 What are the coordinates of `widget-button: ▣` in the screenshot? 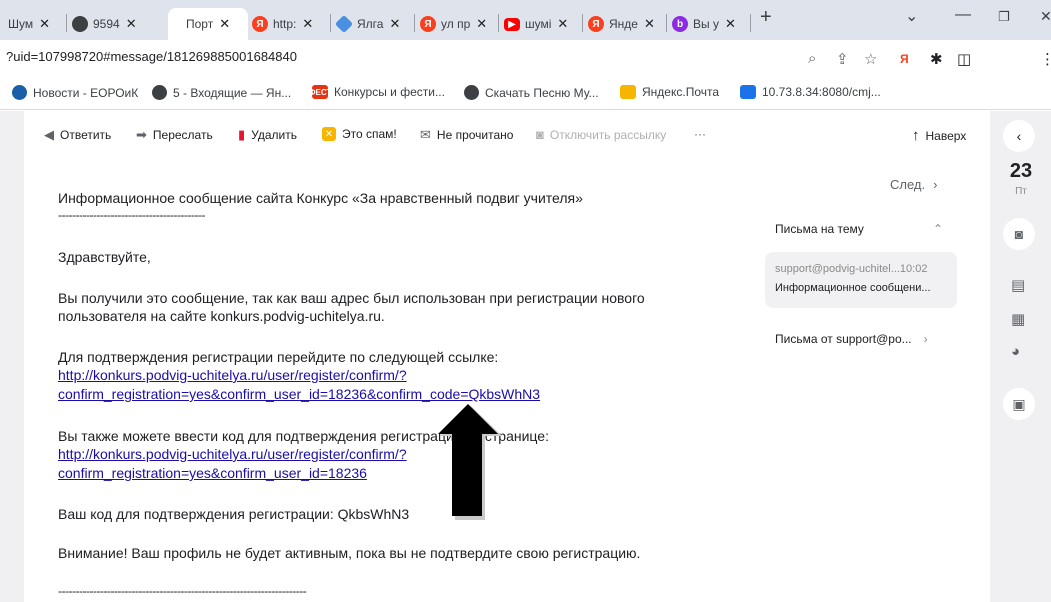 It's located at (1019, 404).